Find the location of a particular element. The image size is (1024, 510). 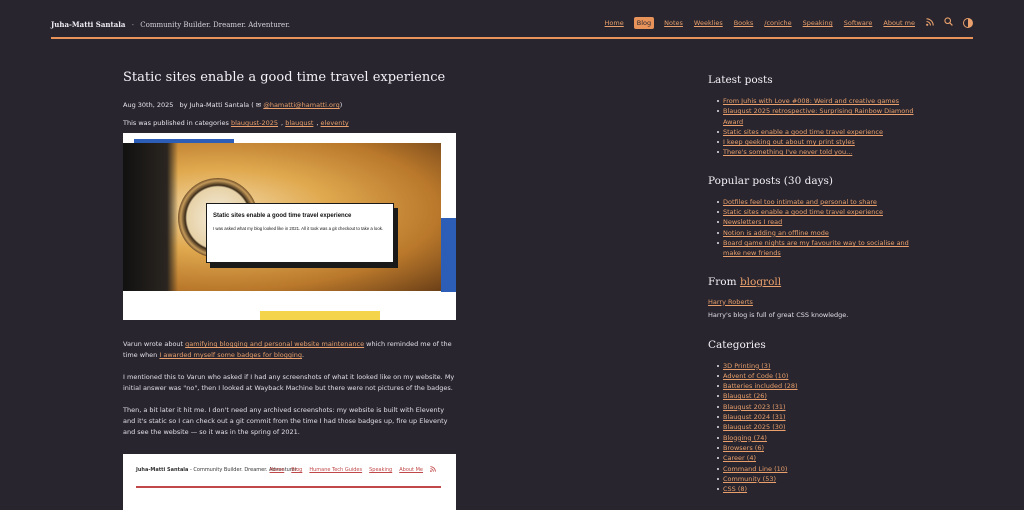

category-link: Browsers (6) is located at coordinates (743, 448).